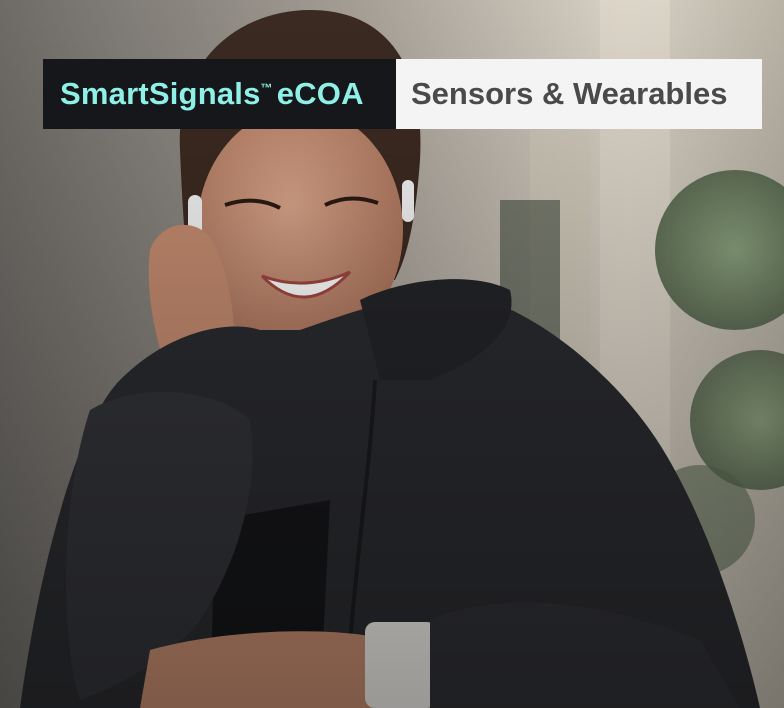  What do you see at coordinates (160, 93) in the screenshot?
I see `brand-name: SmartSignals` at bounding box center [160, 93].